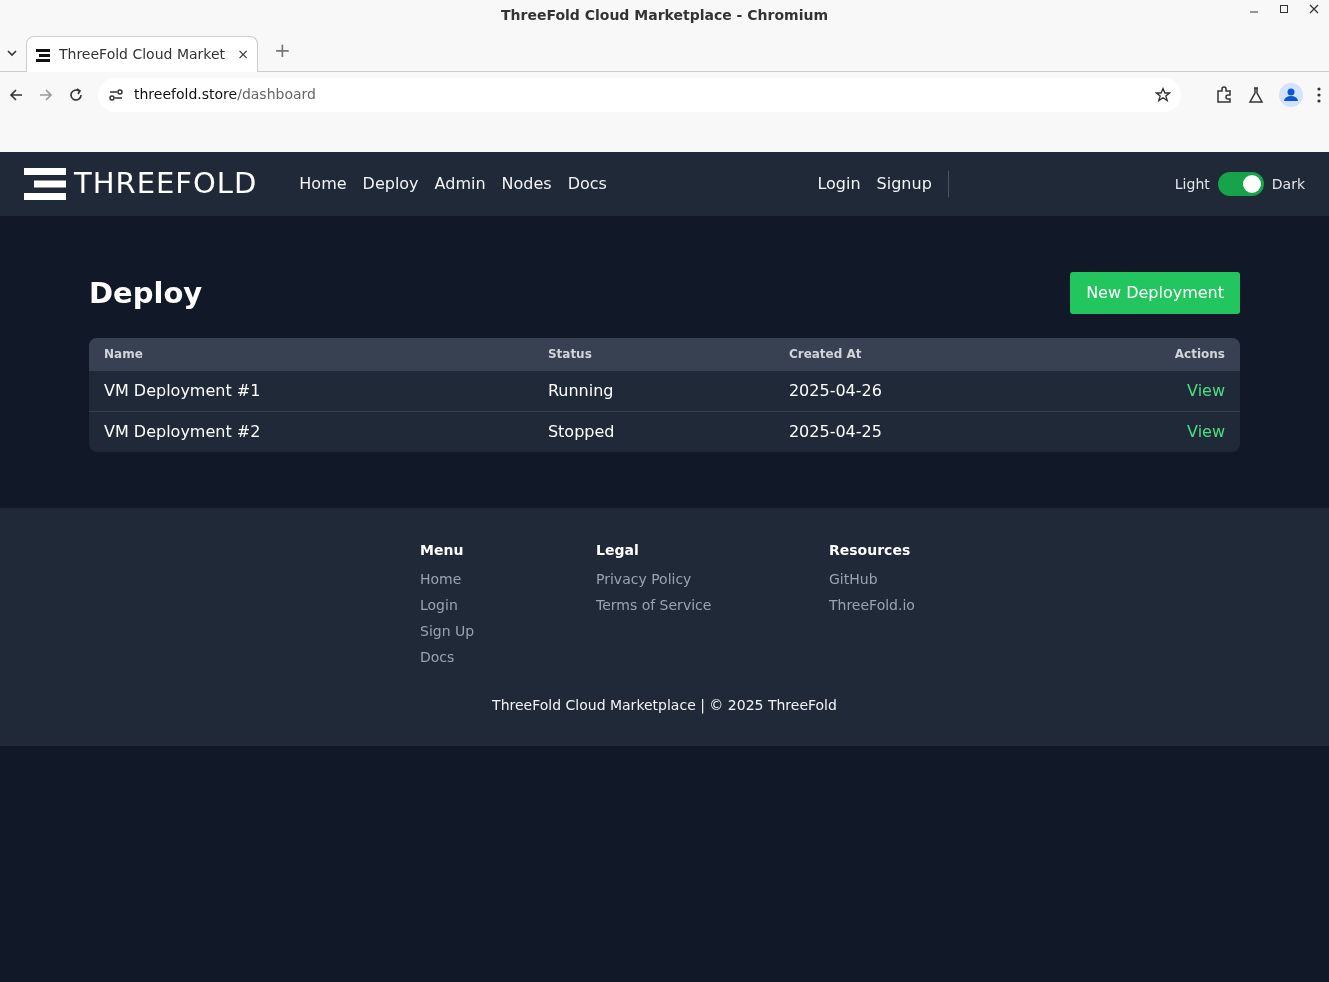 Image resolution: width=1329 pixels, height=982 pixels. I want to click on new-tab-button: +, so click(282, 50).